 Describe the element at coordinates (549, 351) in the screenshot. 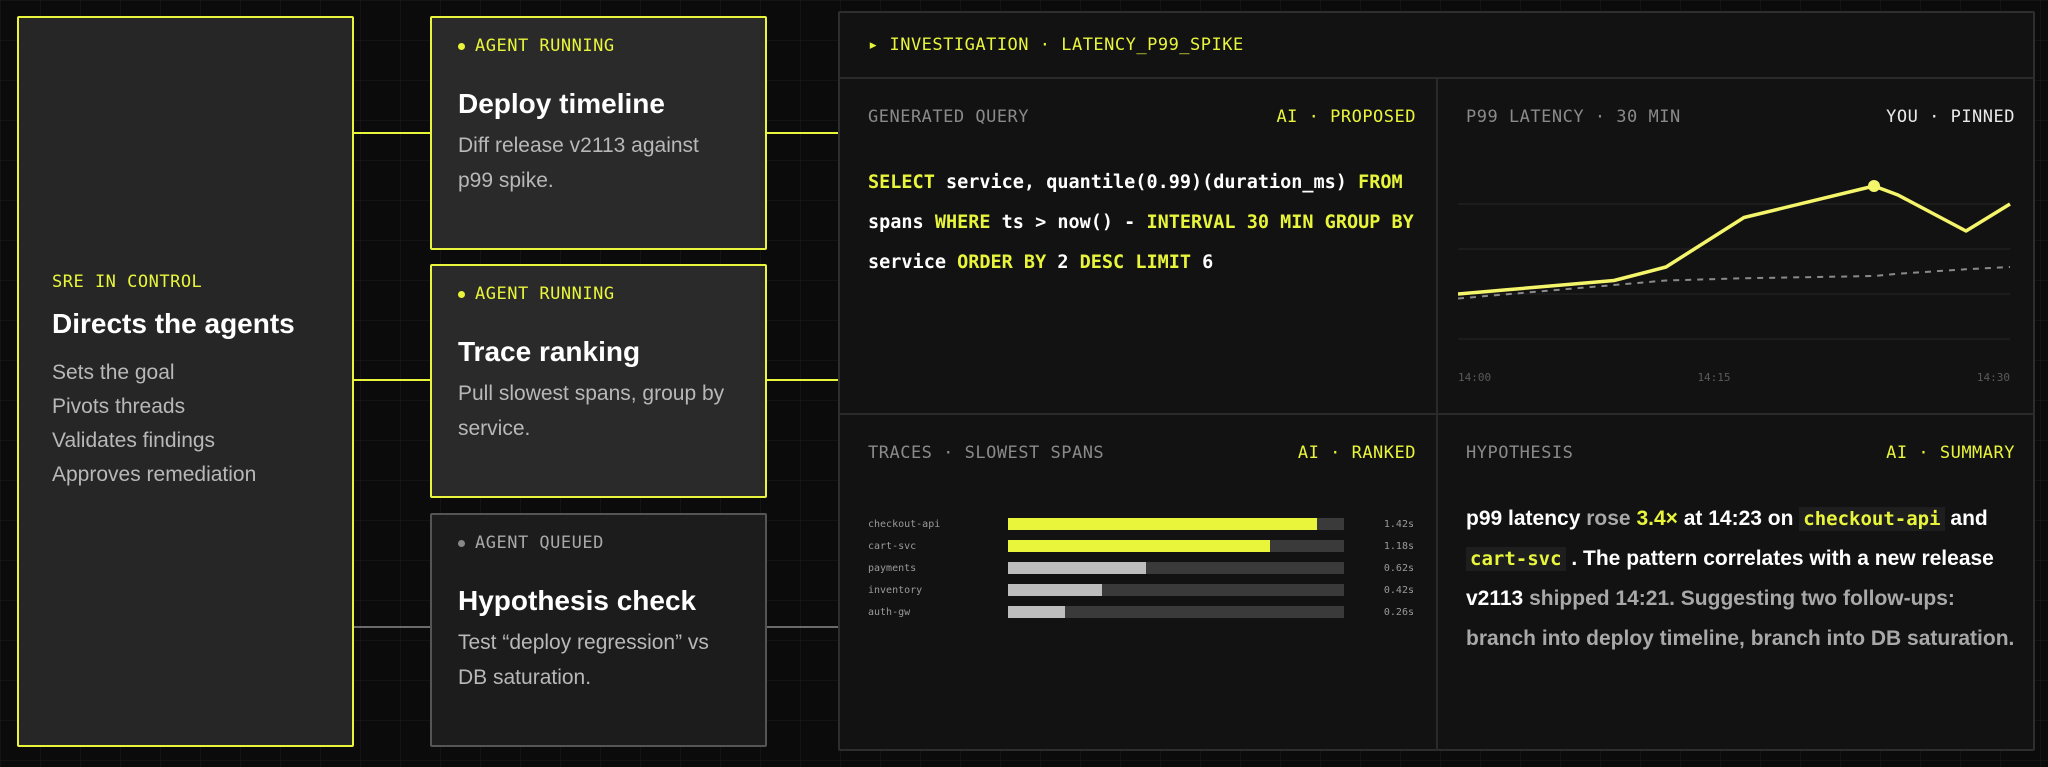

I see `agent-title: Trace ranking` at that location.